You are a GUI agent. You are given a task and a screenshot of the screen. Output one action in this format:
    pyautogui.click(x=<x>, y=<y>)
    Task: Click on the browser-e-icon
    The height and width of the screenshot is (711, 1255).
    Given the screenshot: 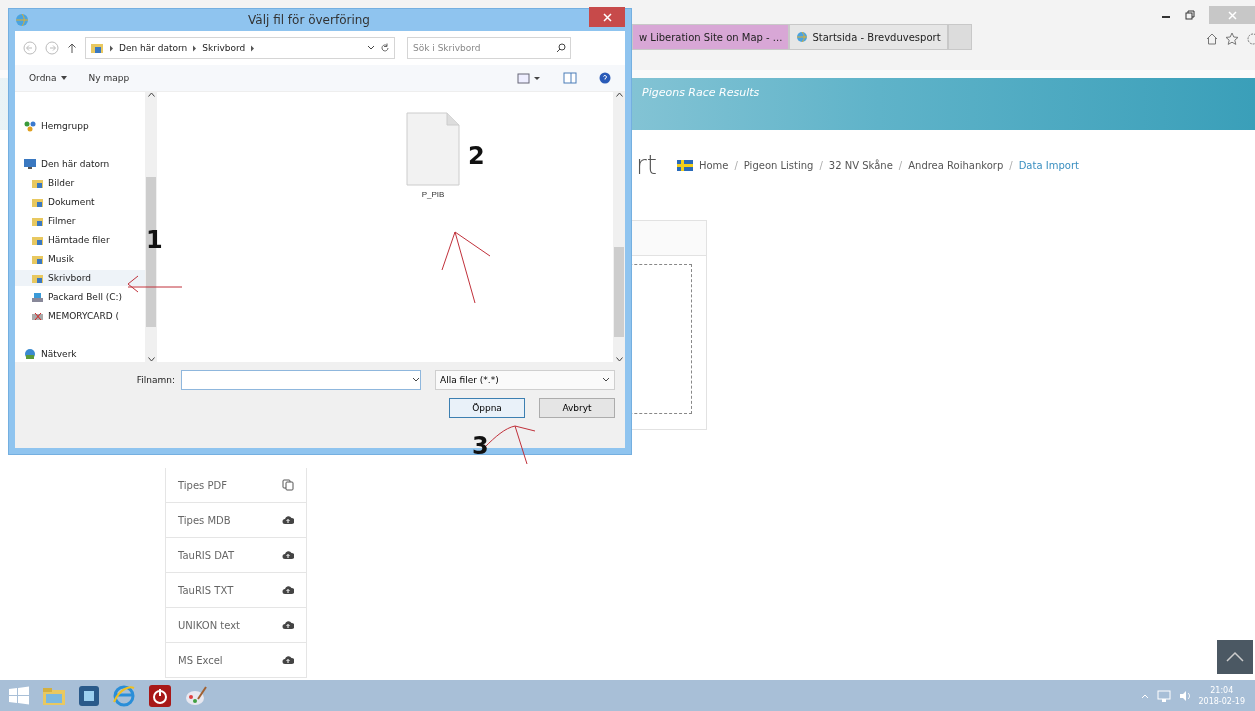 What is the action you would take?
    pyautogui.click(x=124, y=695)
    